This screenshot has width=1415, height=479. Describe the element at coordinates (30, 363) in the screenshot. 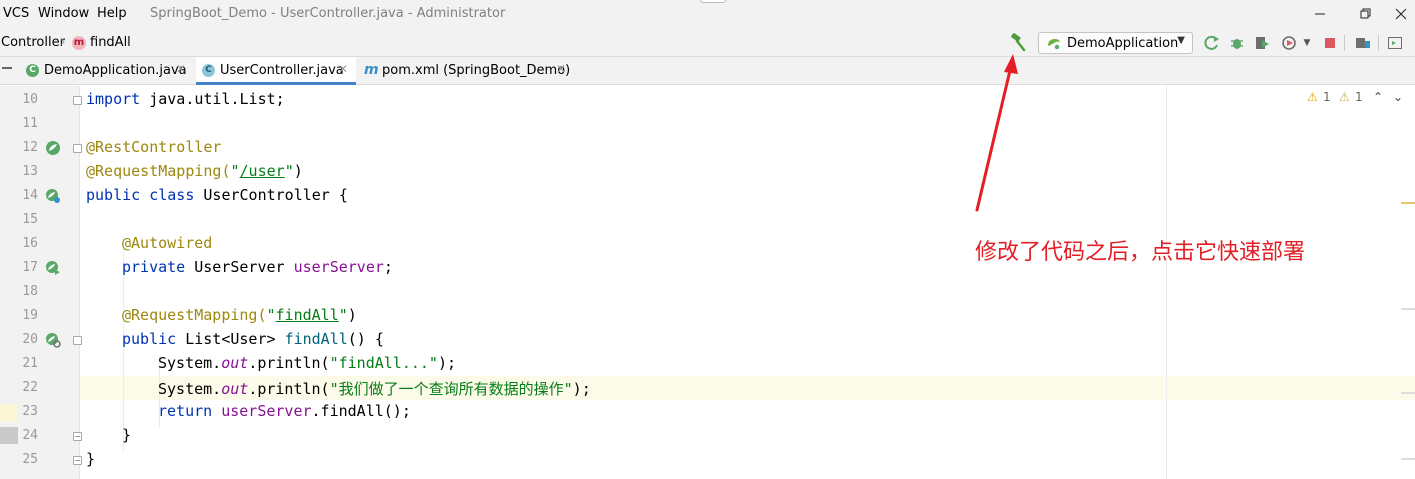

I see `line-number: 21` at that location.